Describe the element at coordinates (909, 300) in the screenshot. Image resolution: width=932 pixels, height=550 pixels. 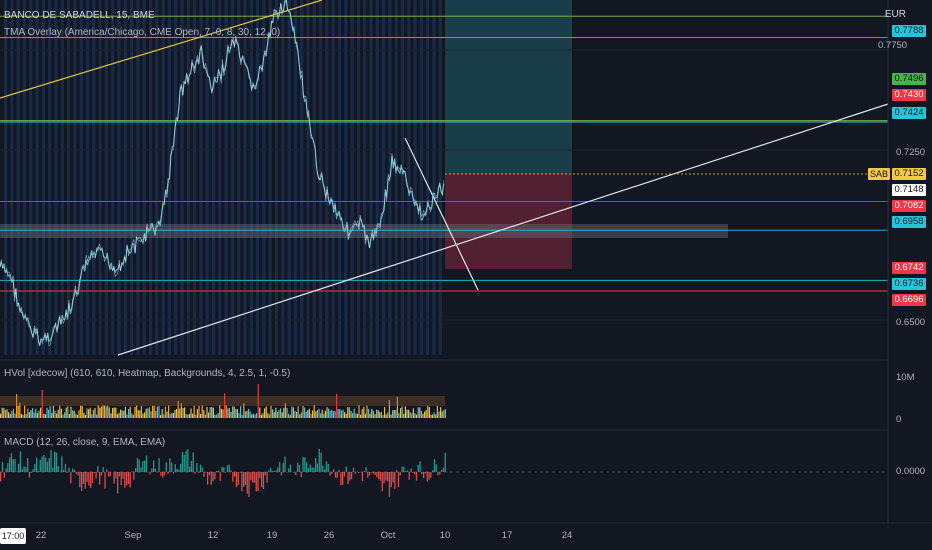
I see `price-badge-10: 0.6696` at that location.